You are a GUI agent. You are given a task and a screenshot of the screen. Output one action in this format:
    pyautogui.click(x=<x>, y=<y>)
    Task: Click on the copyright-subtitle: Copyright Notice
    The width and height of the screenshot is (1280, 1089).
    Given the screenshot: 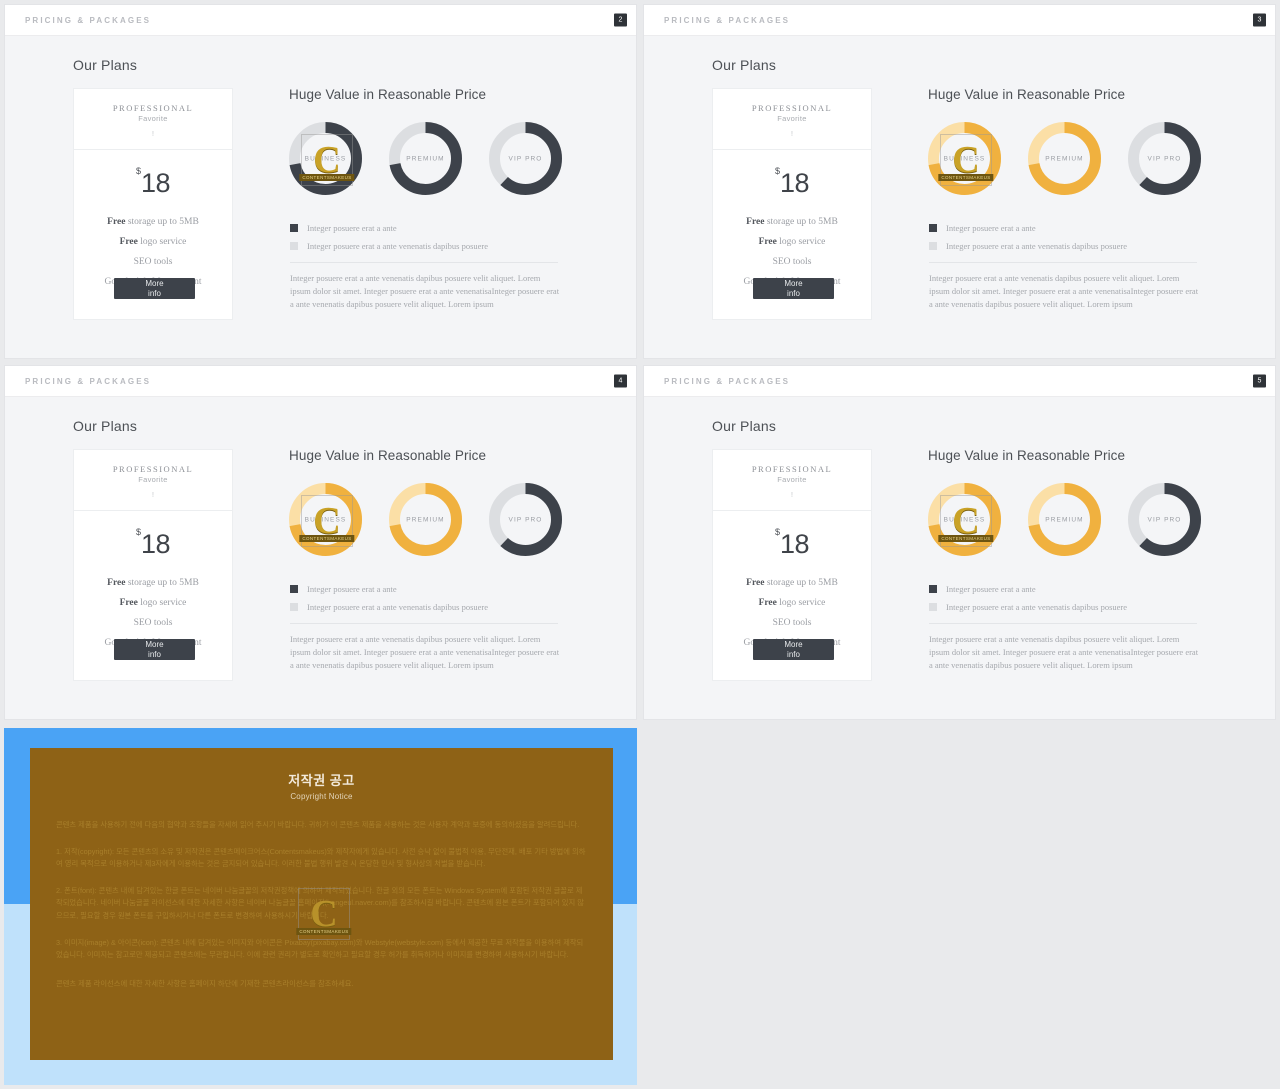 What is the action you would take?
    pyautogui.click(x=321, y=796)
    